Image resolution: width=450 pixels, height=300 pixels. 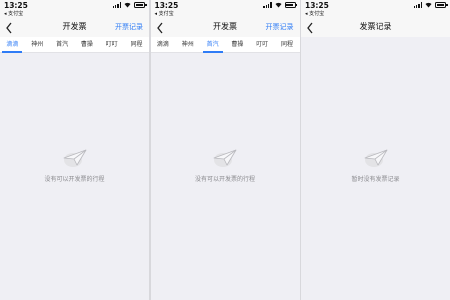 I want to click on empty-state: 暂时没有发票记录, so click(x=375, y=165).